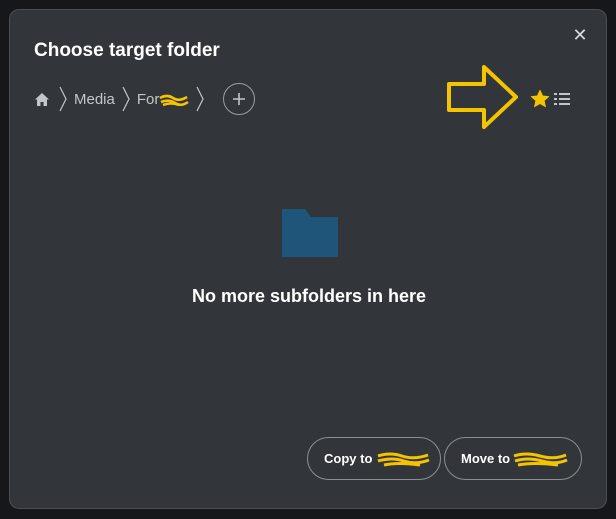  I want to click on breadcrumb-item-current: For, so click(163, 99).